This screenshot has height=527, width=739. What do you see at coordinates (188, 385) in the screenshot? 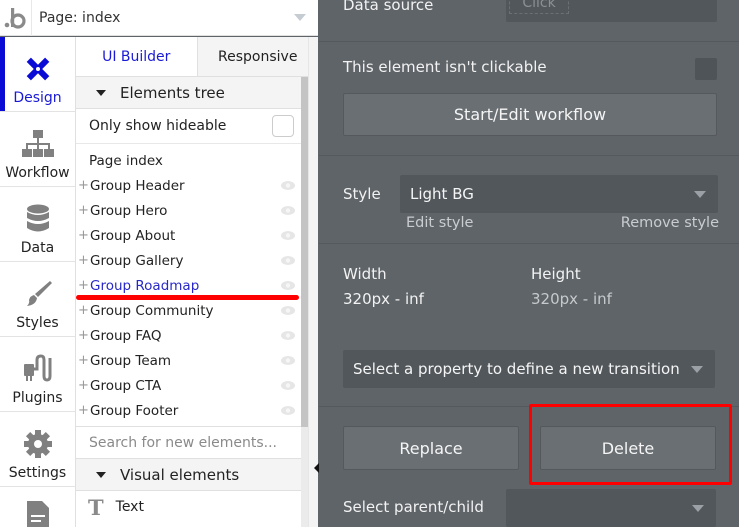
I see `tree-item: + Group CTA` at bounding box center [188, 385].